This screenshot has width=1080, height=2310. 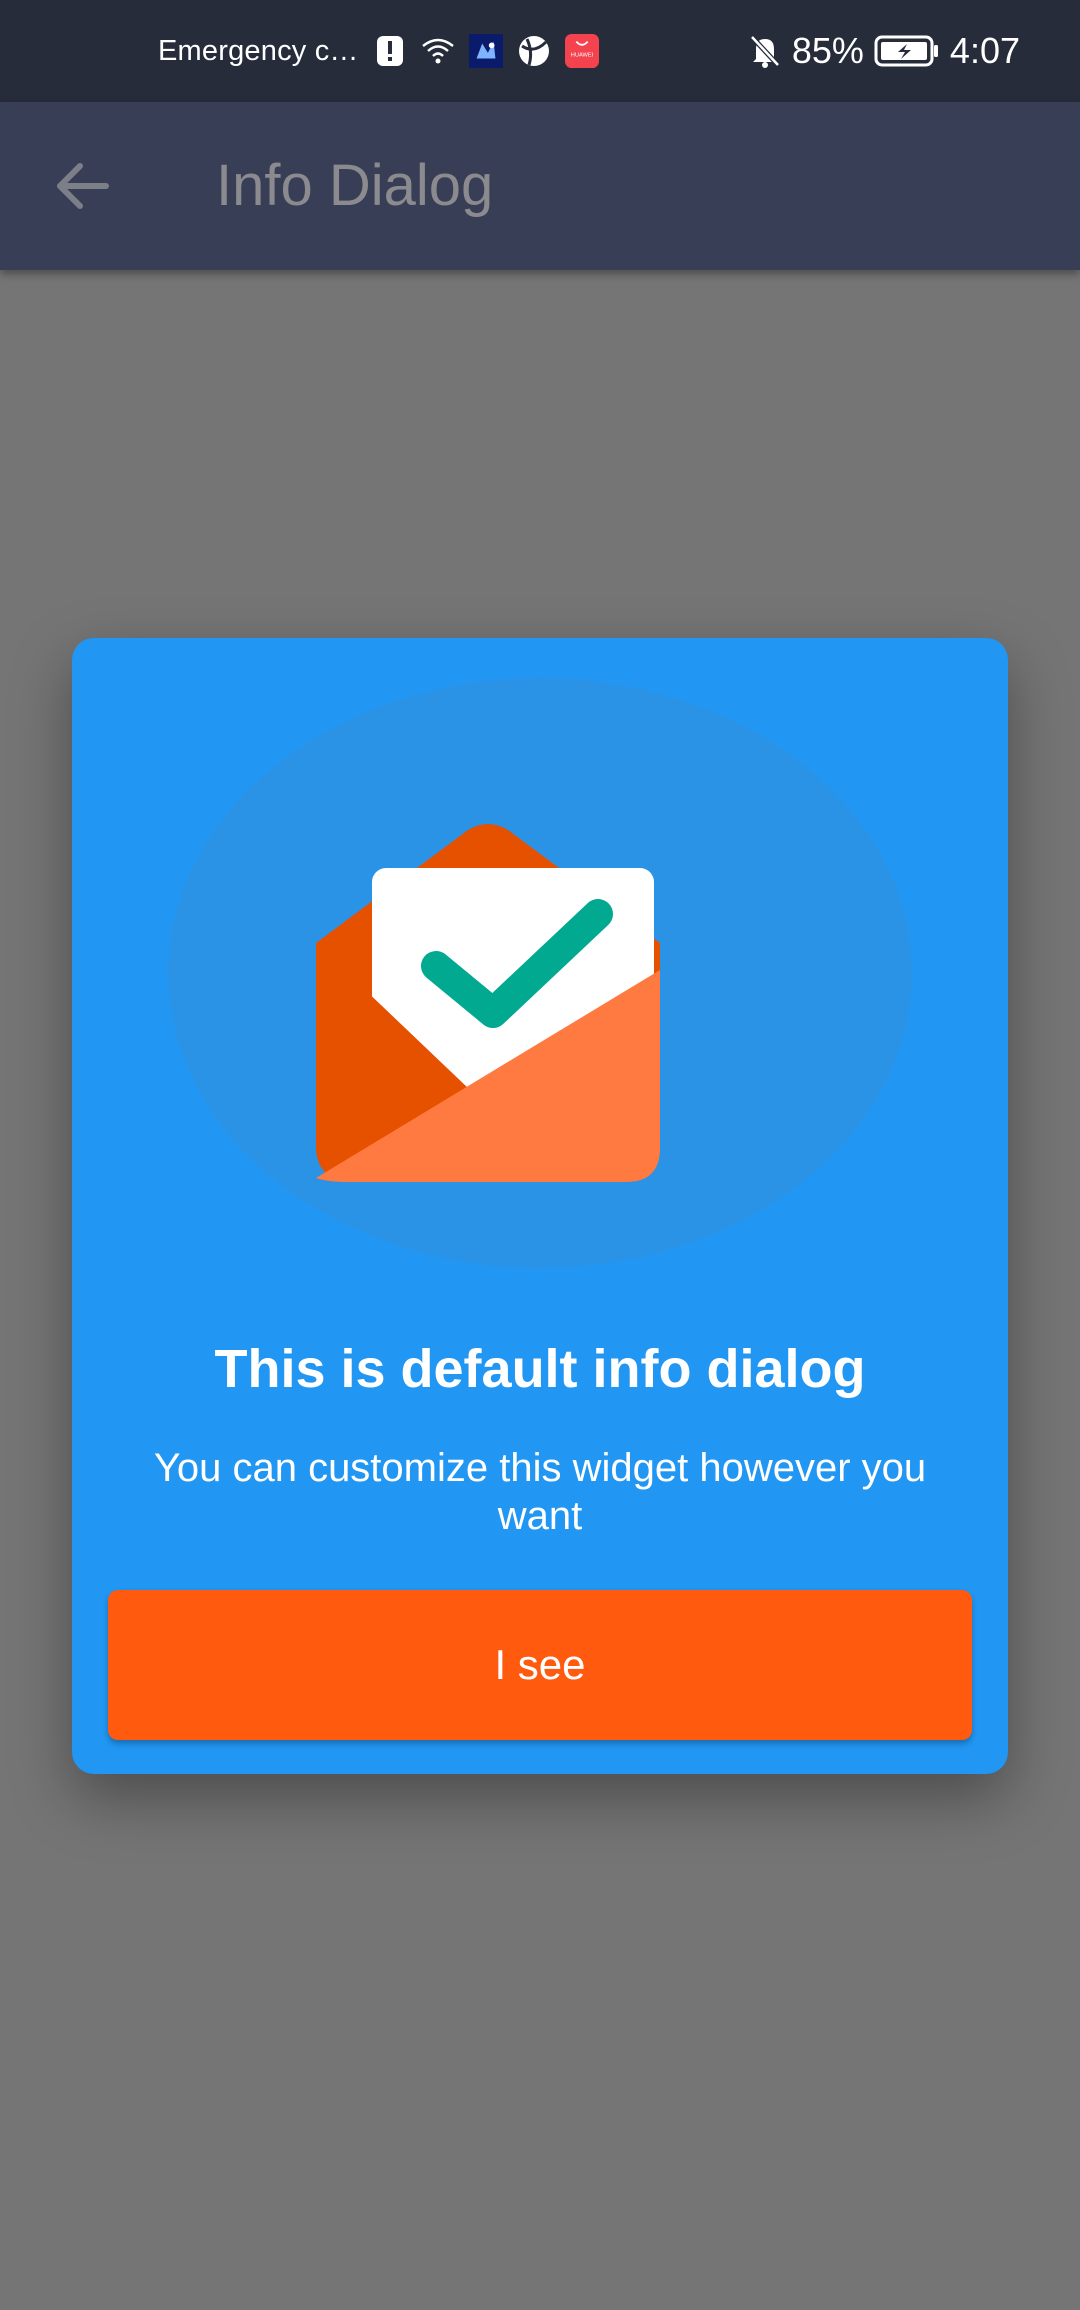 I want to click on status-bar: Emergency c… HUAWEI 85% 4:07, so click(x=540, y=51).